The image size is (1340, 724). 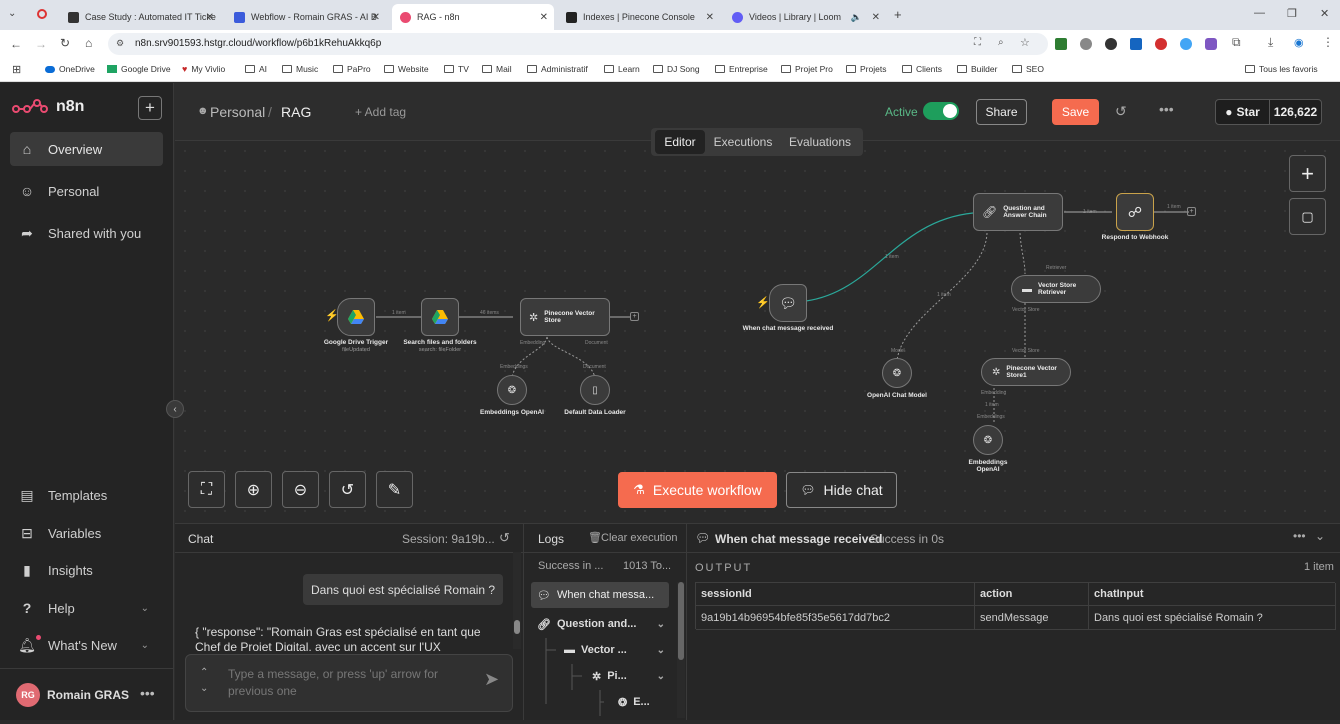 What do you see at coordinates (206, 489) in the screenshot?
I see `fit-view-button: ⛶` at bounding box center [206, 489].